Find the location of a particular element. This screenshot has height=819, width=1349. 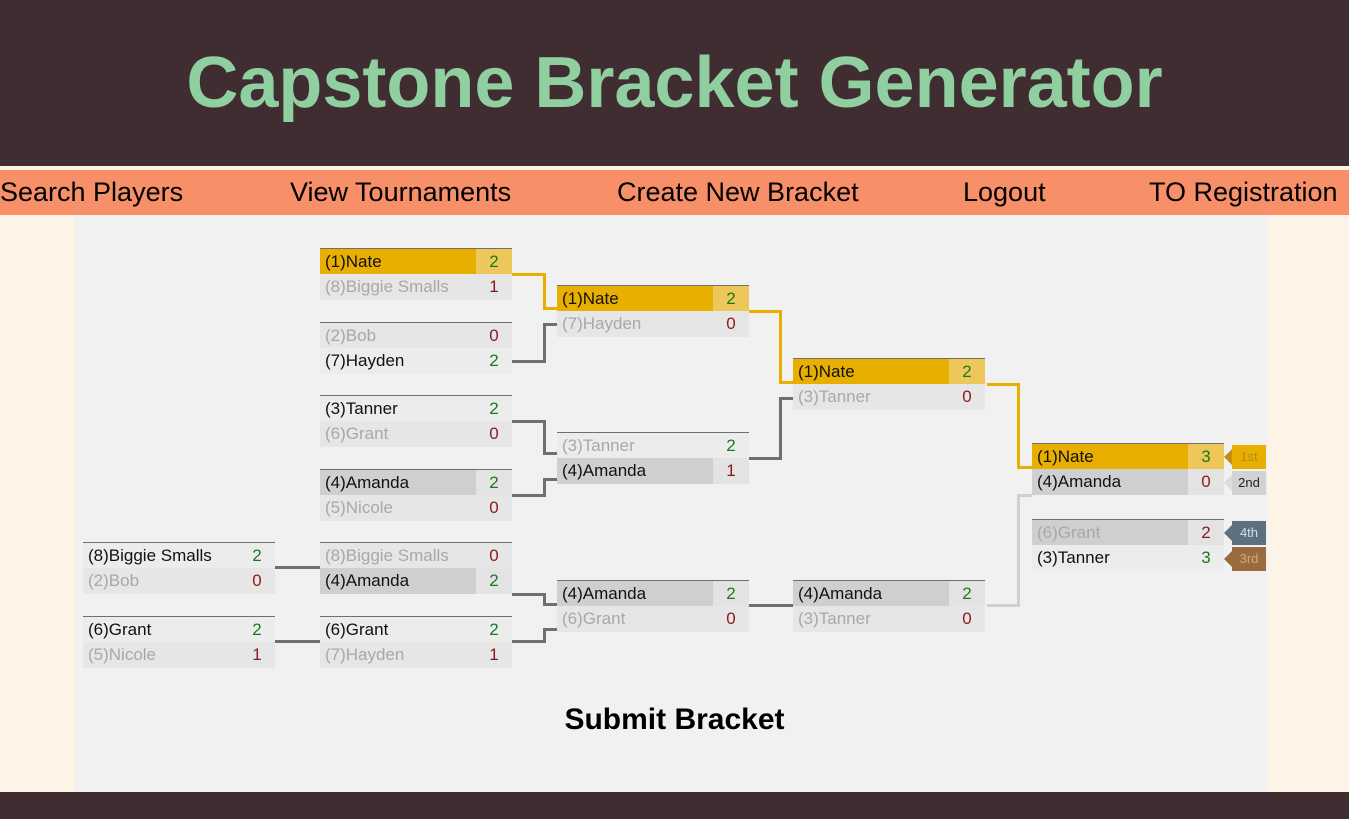

submit-bracket-button: Submit Bracket is located at coordinates (674, 720).